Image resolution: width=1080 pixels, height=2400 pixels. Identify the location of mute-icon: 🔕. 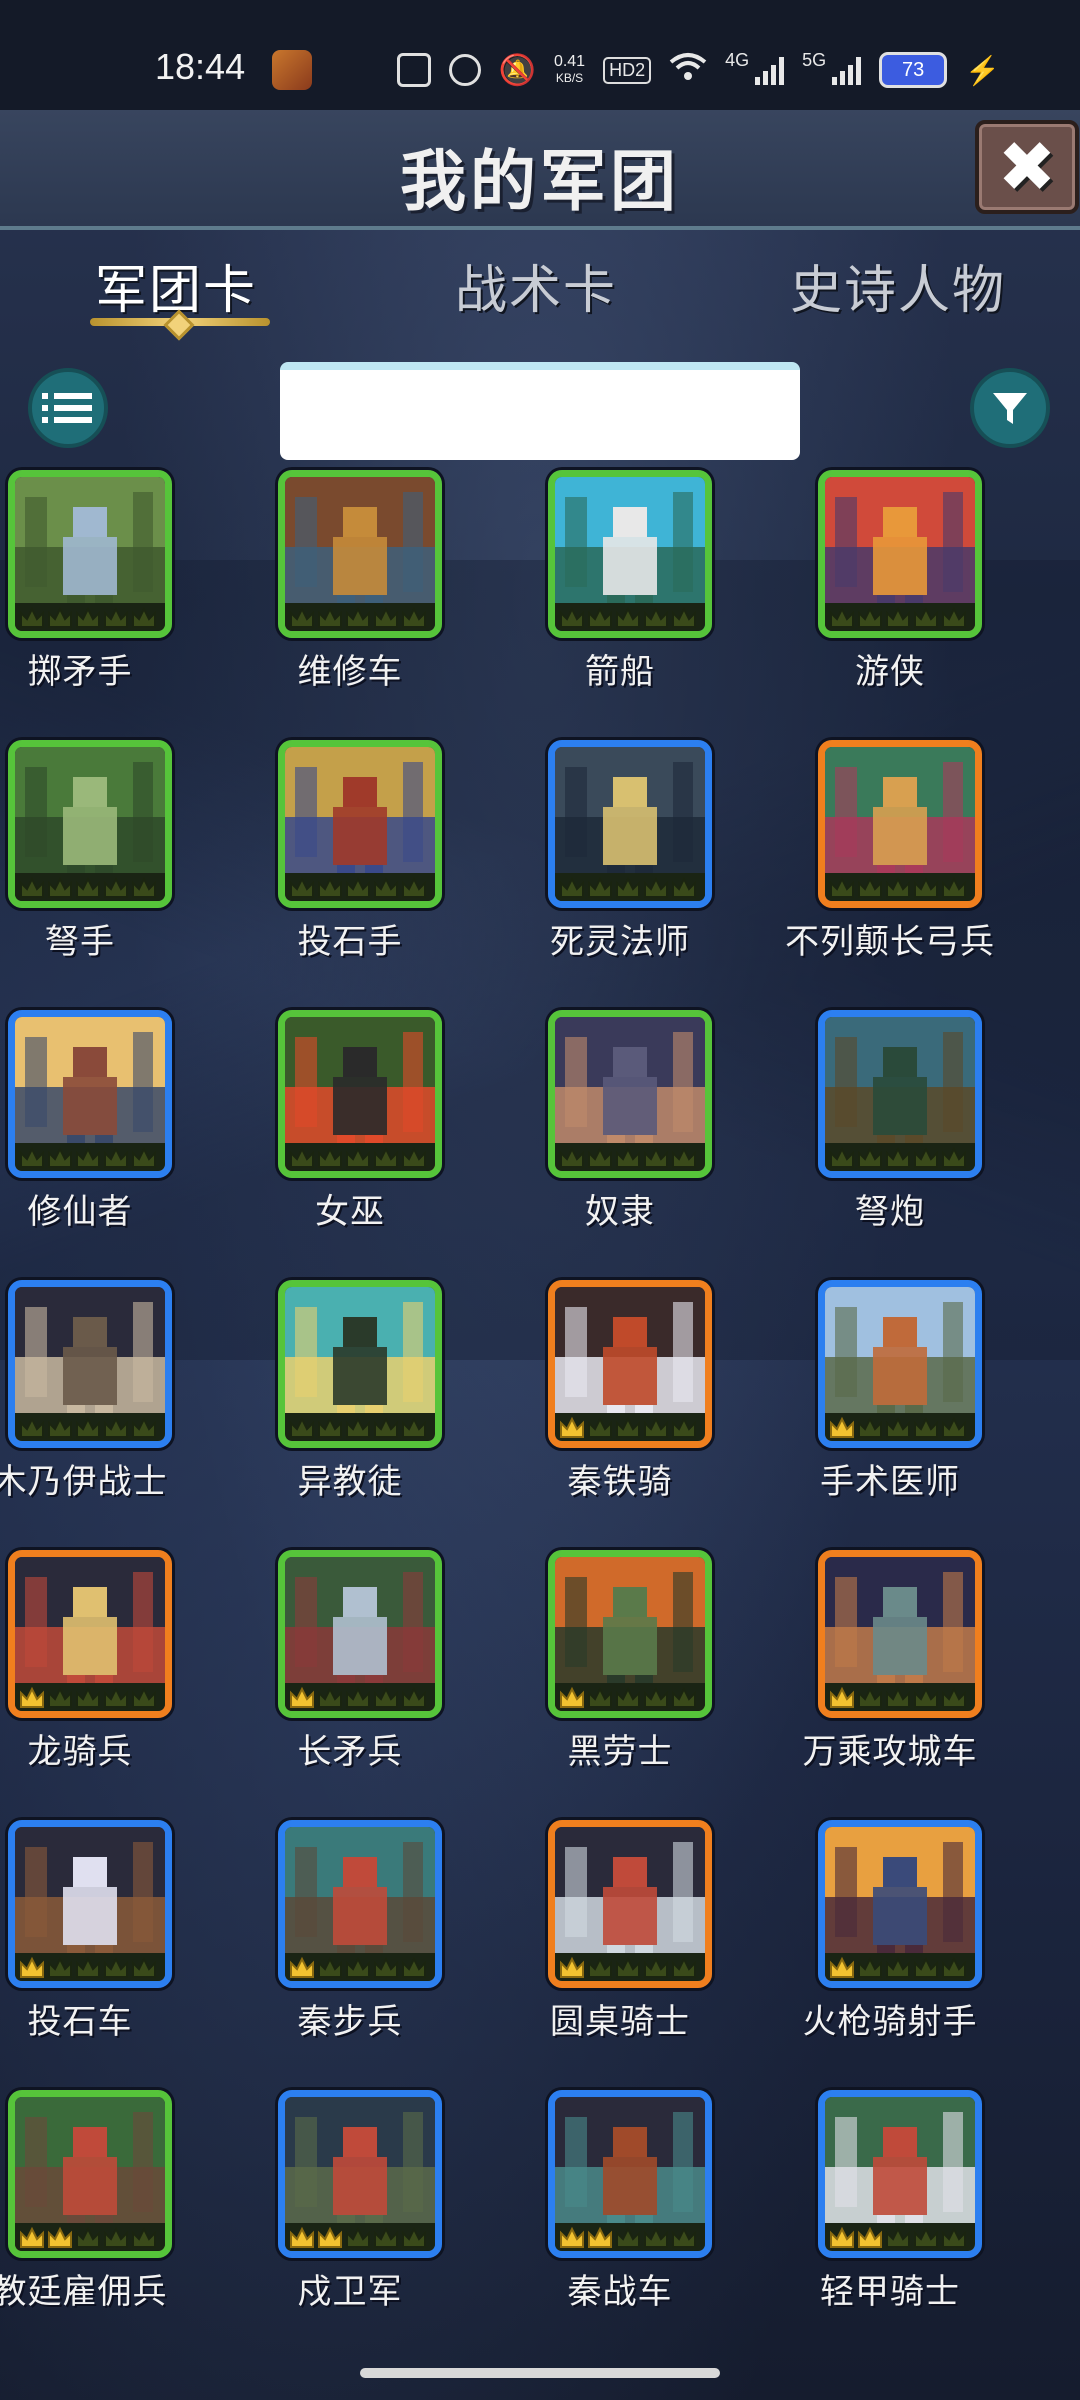
(517, 70).